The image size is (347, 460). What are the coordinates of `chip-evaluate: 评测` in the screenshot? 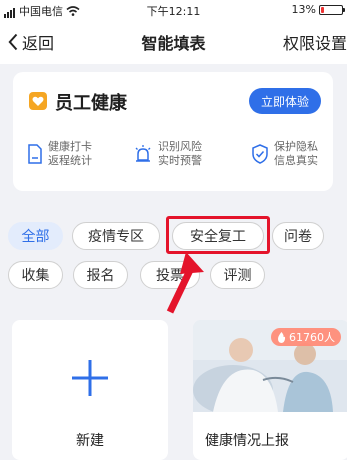 It's located at (237, 275).